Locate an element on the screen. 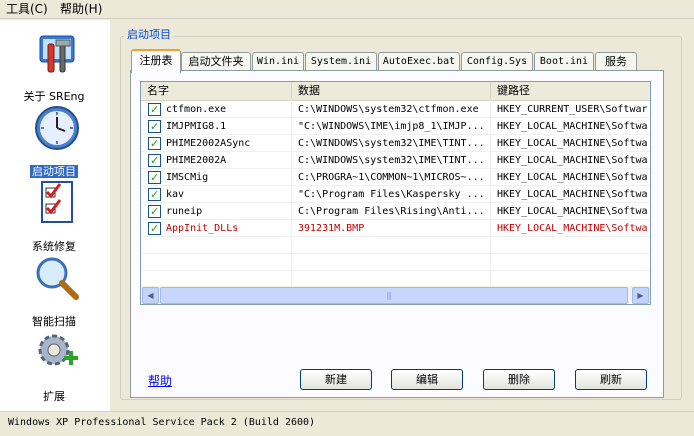 The width and height of the screenshot is (694, 436). tools-icon is located at coordinates (57, 54).